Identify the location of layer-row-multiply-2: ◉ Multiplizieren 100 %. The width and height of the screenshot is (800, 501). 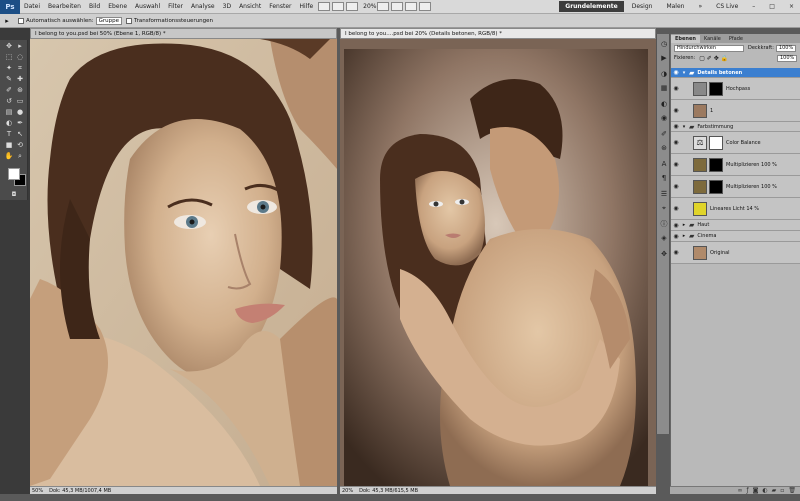
(735, 187).